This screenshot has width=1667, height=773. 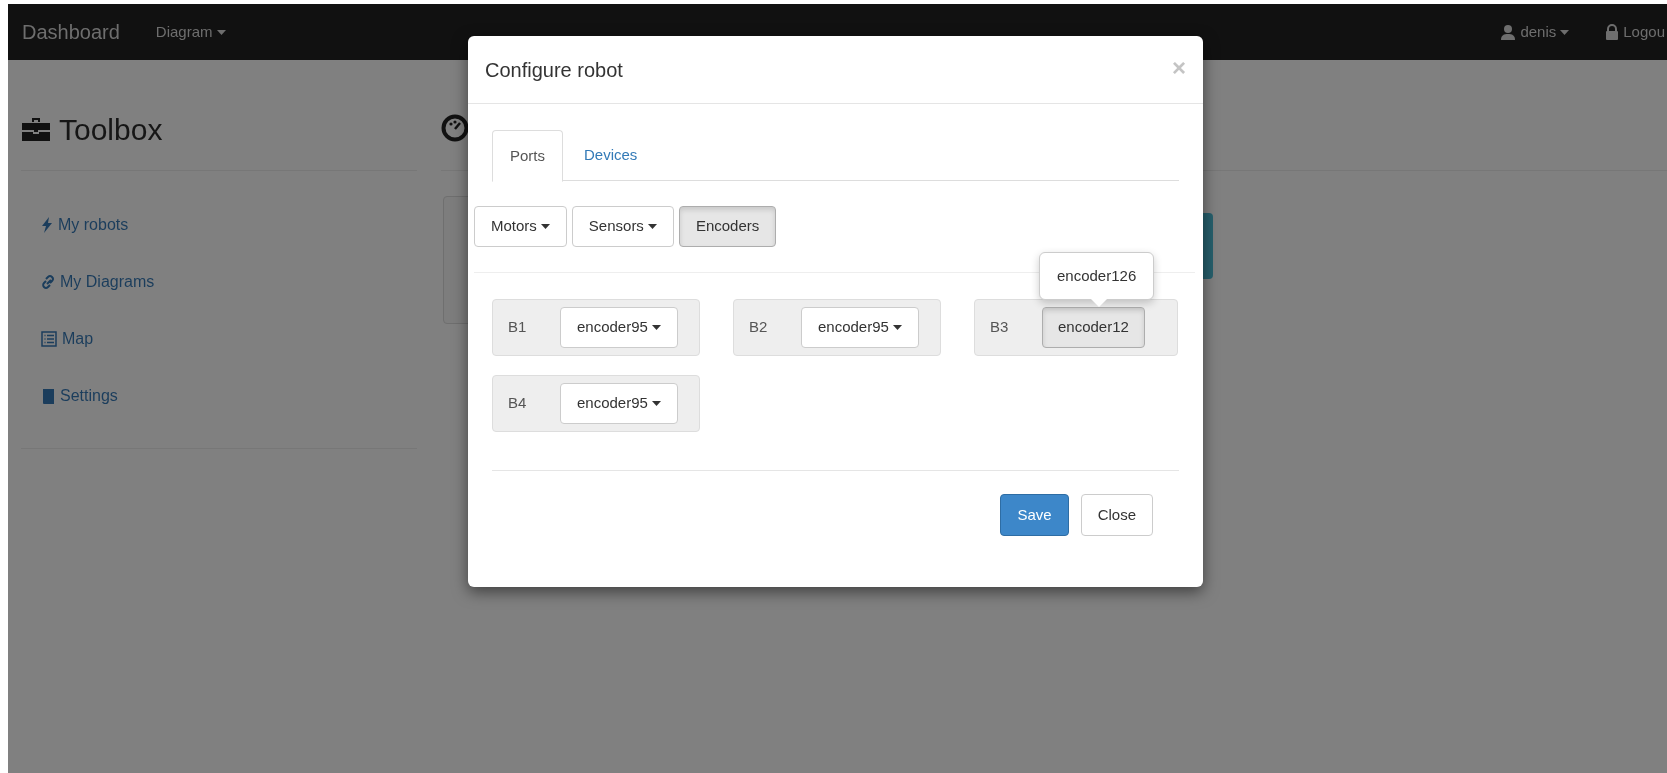 What do you see at coordinates (71, 32) in the screenshot?
I see `brand-link: Dashboard` at bounding box center [71, 32].